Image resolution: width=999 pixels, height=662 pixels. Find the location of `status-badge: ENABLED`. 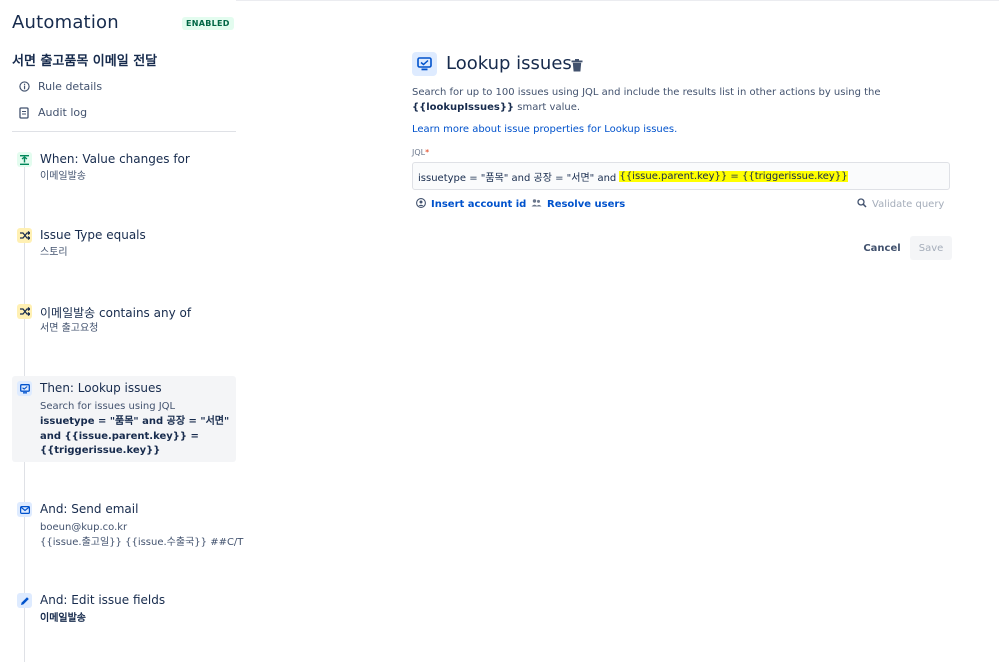

status-badge: ENABLED is located at coordinates (208, 23).